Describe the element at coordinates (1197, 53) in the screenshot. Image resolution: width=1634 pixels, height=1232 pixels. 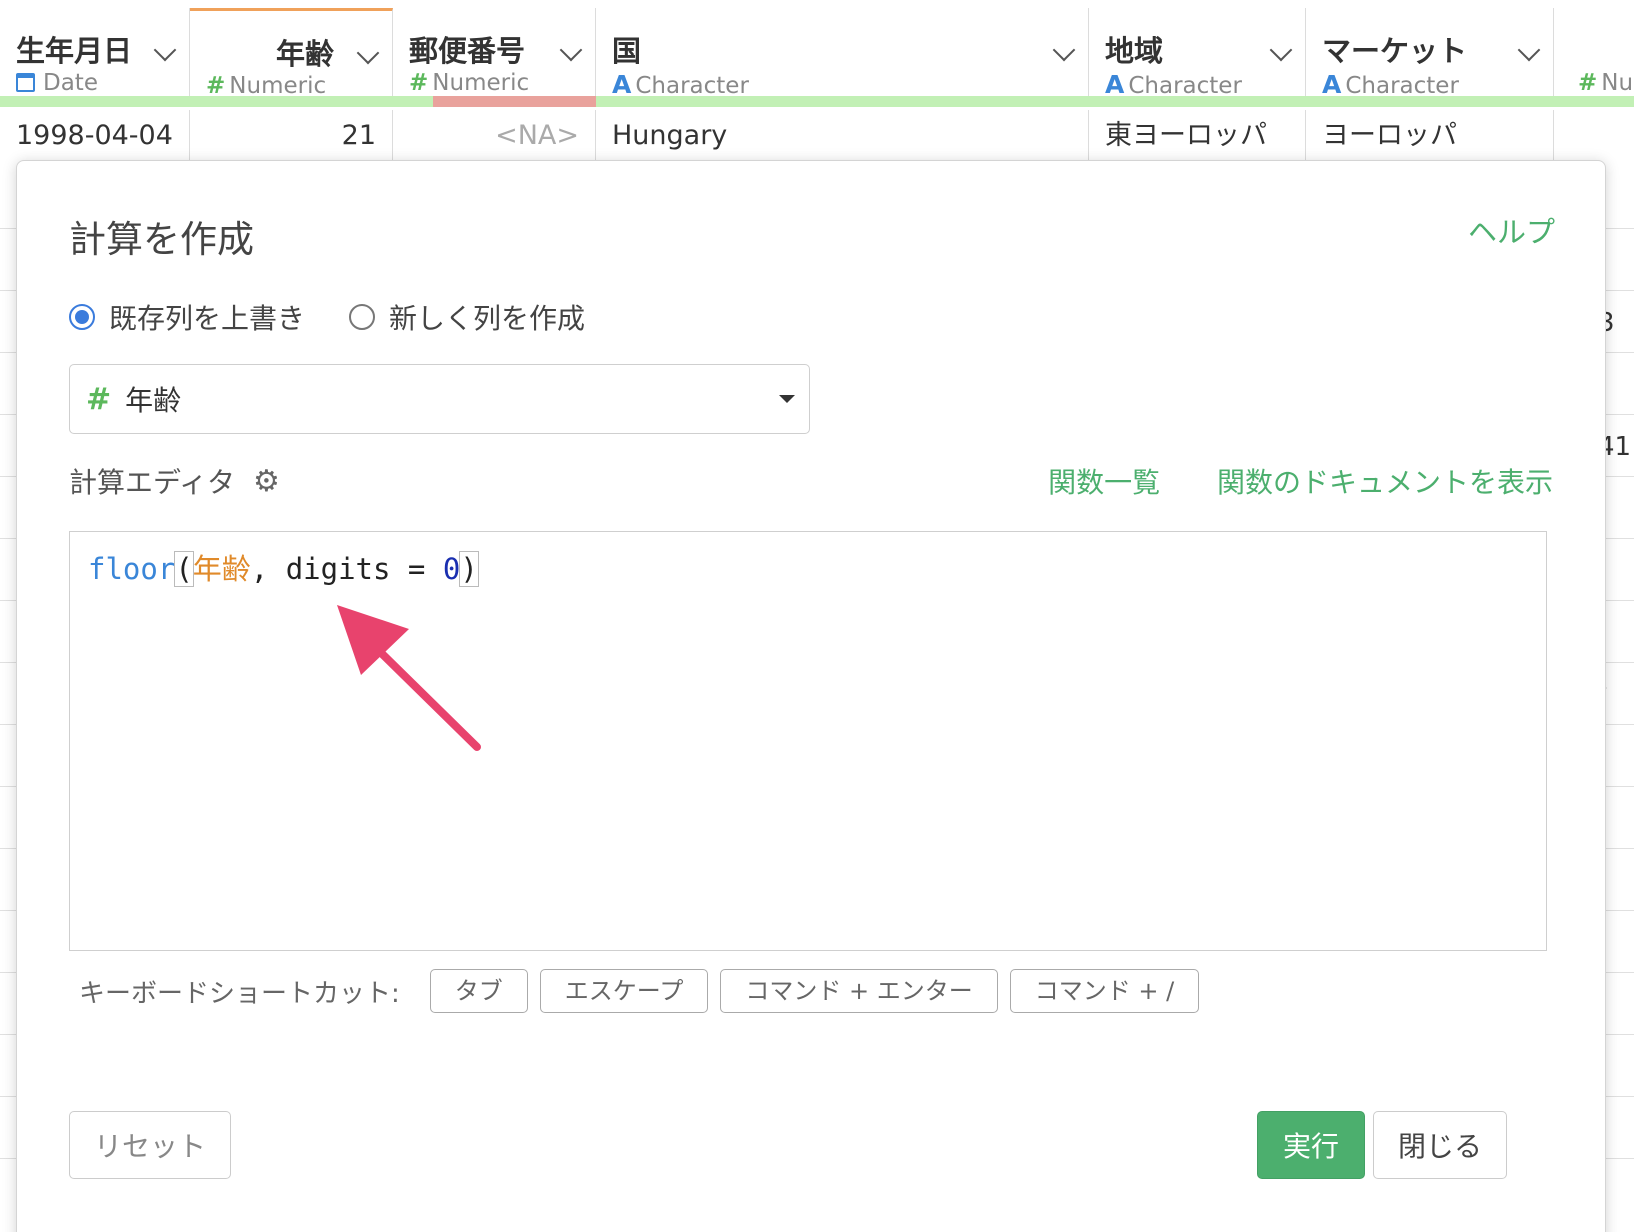
I see `column-header-region: 地域 A Character` at that location.